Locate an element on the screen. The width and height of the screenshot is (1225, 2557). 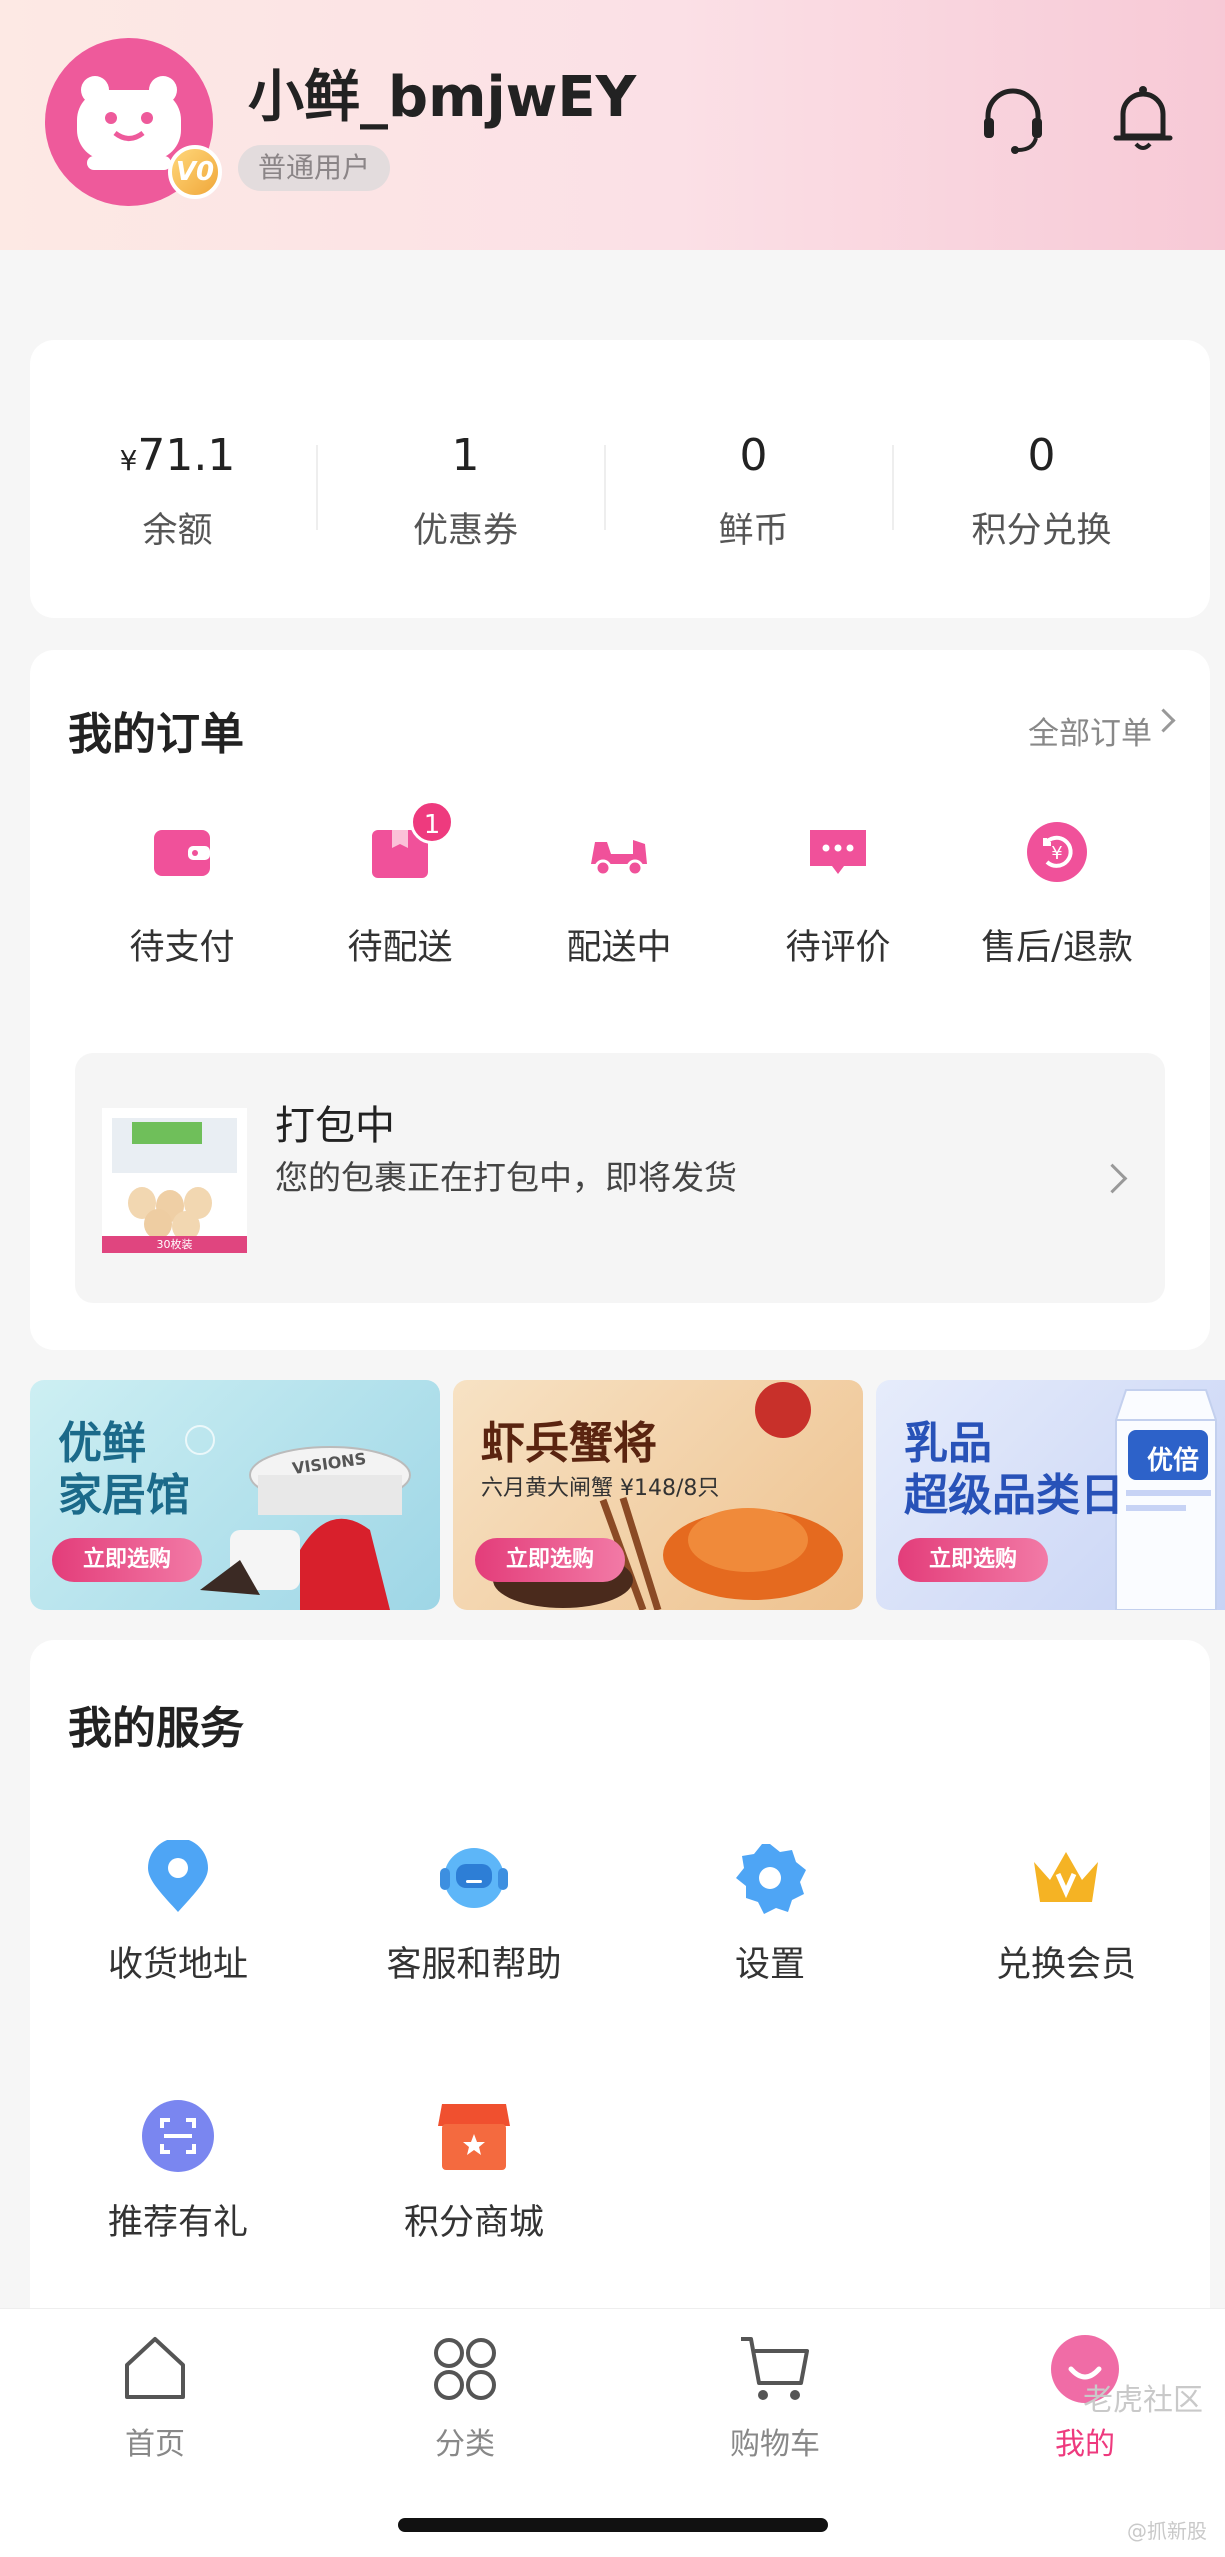
tab-category: 分类 is located at coordinates (465, 2397).